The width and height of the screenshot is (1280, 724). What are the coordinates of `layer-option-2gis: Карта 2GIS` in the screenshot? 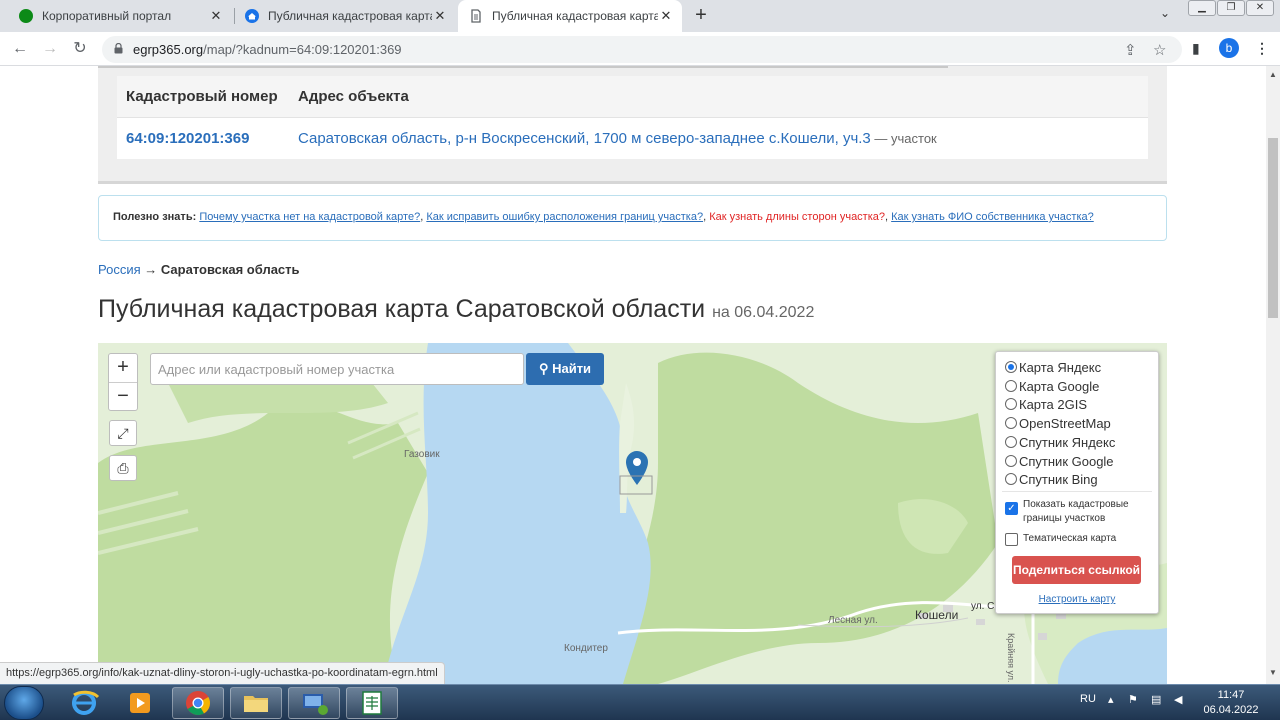 It's located at (1046, 404).